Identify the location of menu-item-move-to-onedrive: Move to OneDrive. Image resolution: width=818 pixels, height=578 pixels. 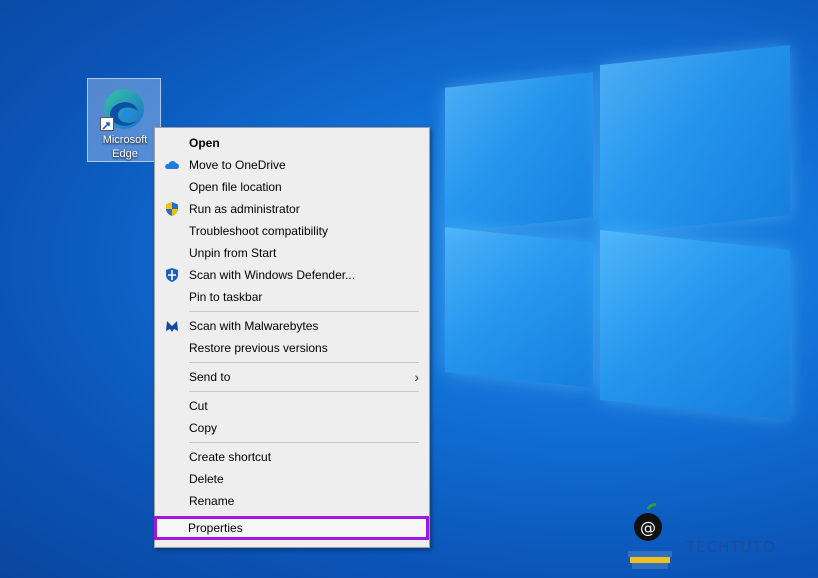
(292, 165).